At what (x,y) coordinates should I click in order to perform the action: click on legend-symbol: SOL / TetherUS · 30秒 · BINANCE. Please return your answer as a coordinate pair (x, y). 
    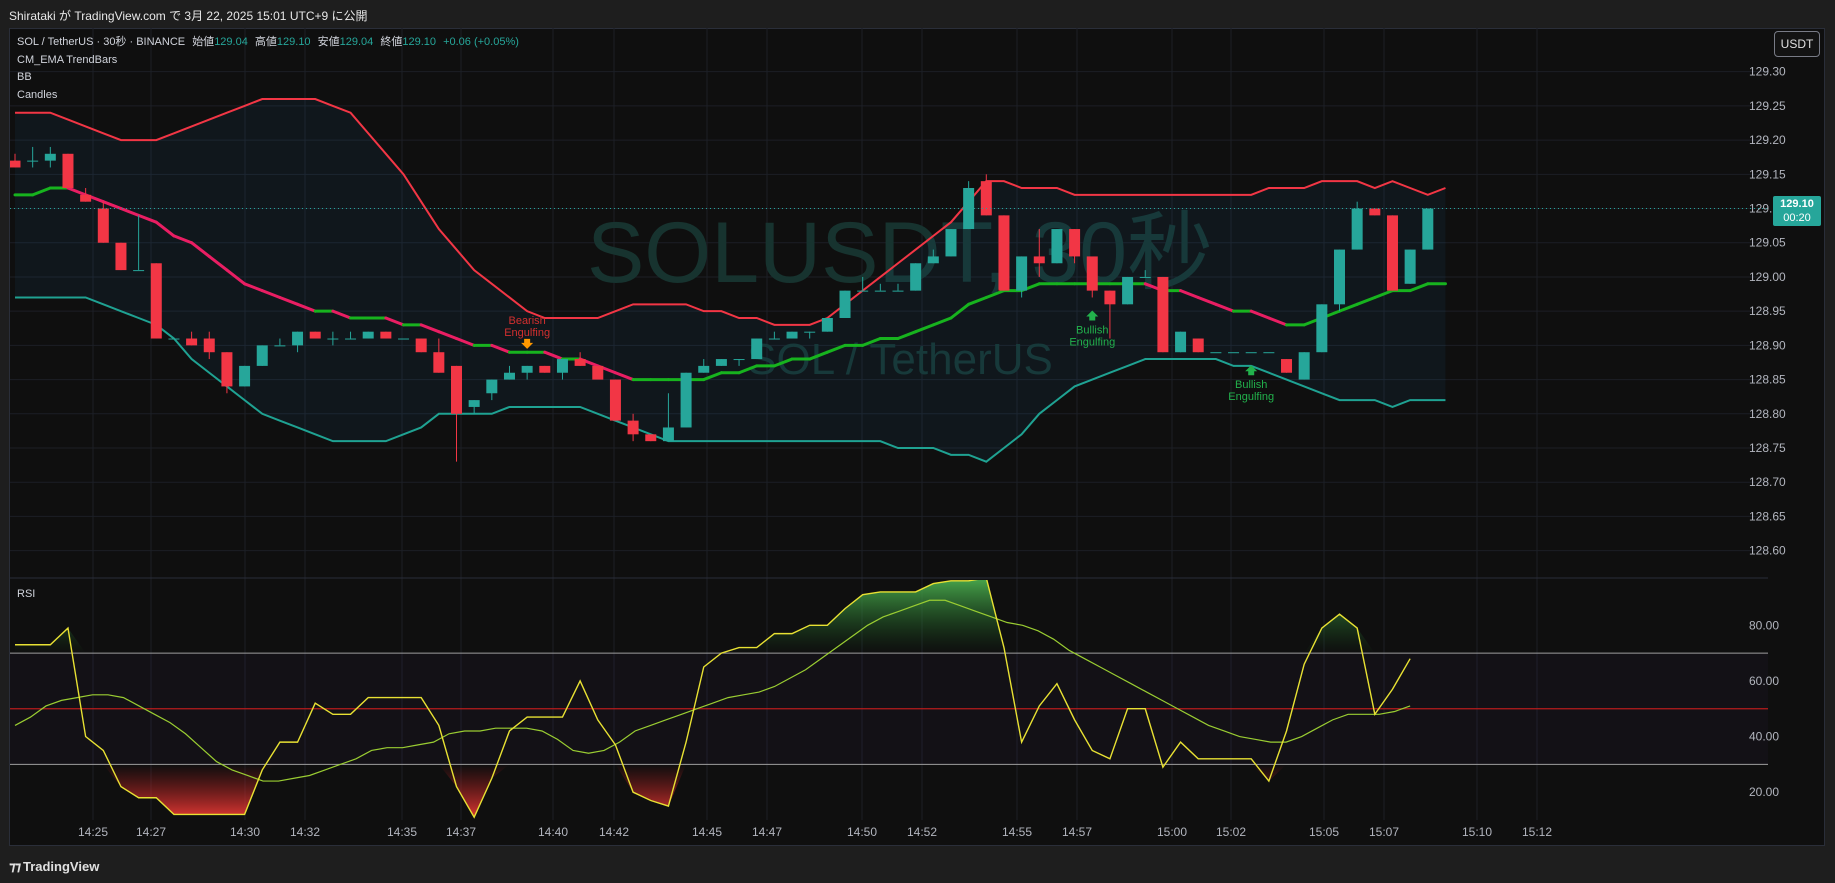
    Looking at the image, I should click on (101, 42).